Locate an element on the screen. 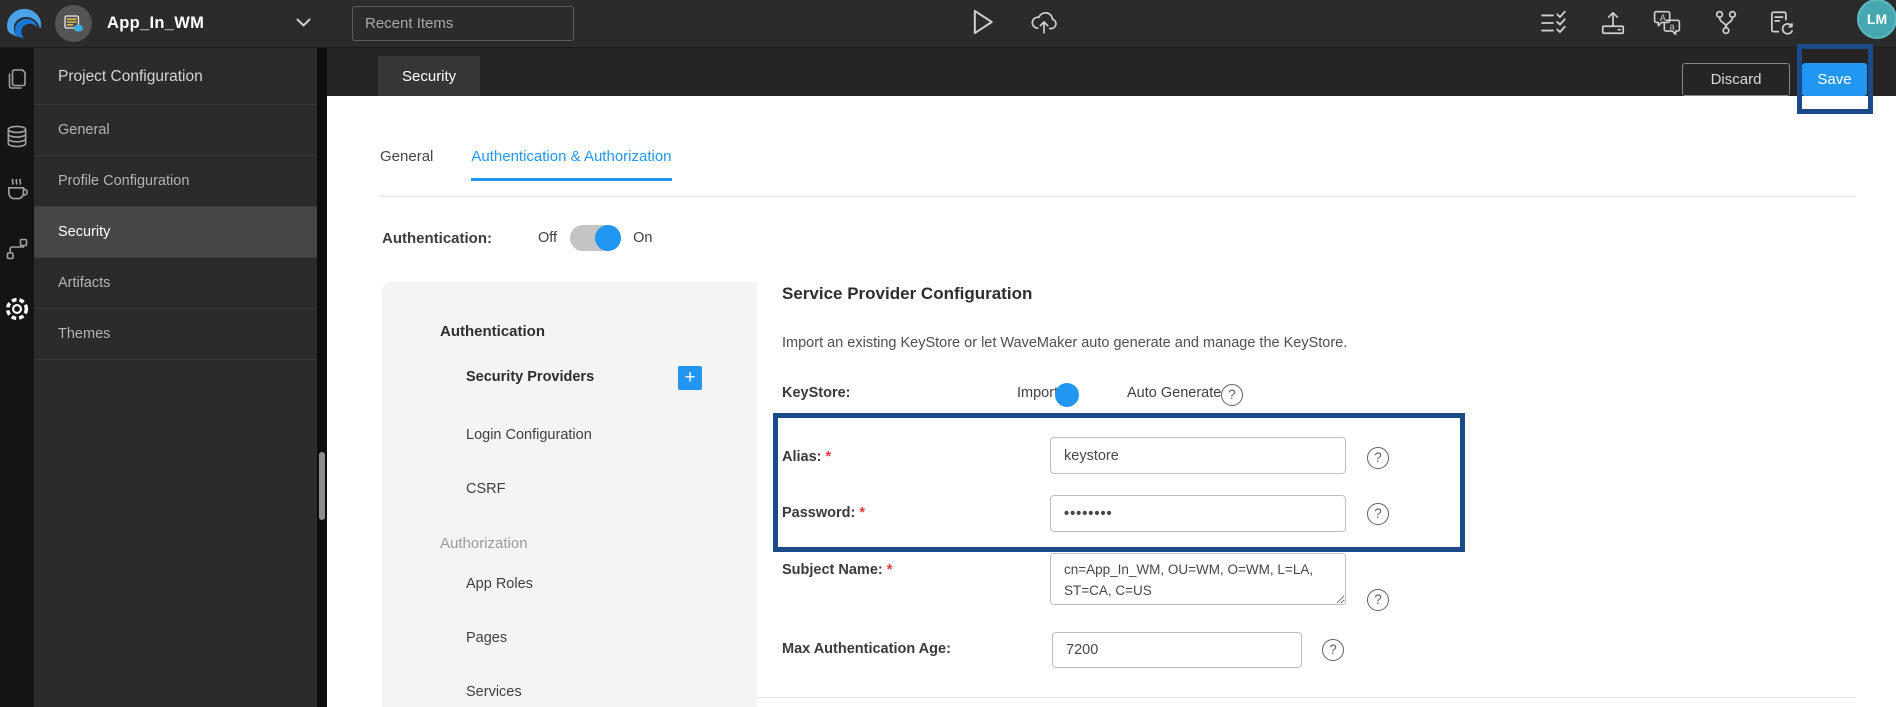 This screenshot has width=1896, height=707. keystore-auto-generate-label: Auto Generate is located at coordinates (1174, 393).